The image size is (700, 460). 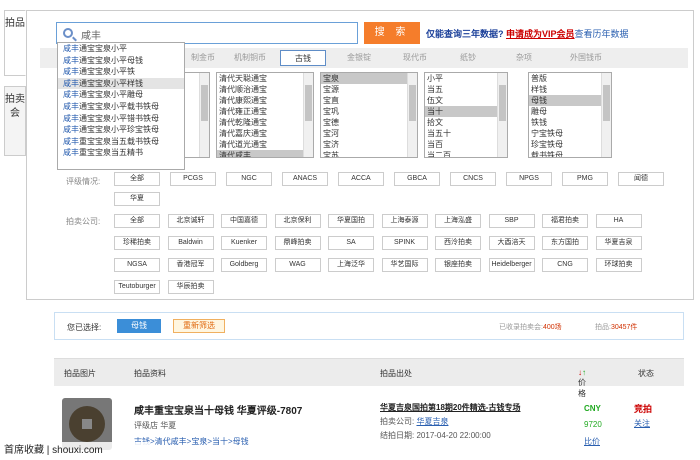 What do you see at coordinates (137, 199) in the screenshot?
I see `grade-filter-button: 华夏` at bounding box center [137, 199].